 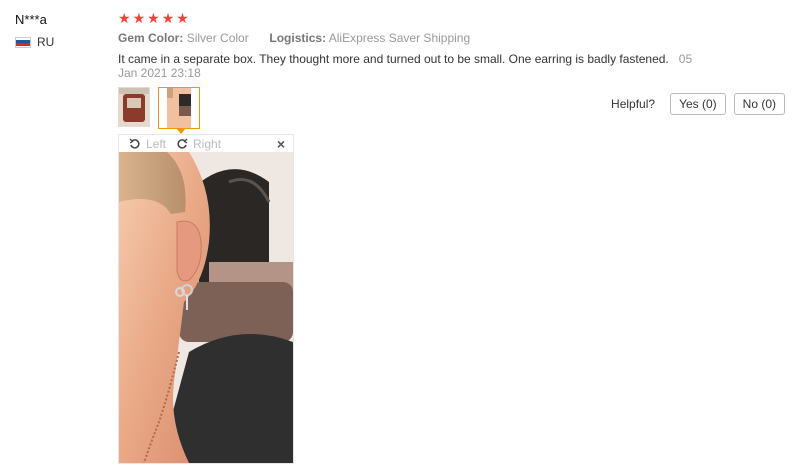 I want to click on rotate-right-label: Right, so click(x=207, y=144).